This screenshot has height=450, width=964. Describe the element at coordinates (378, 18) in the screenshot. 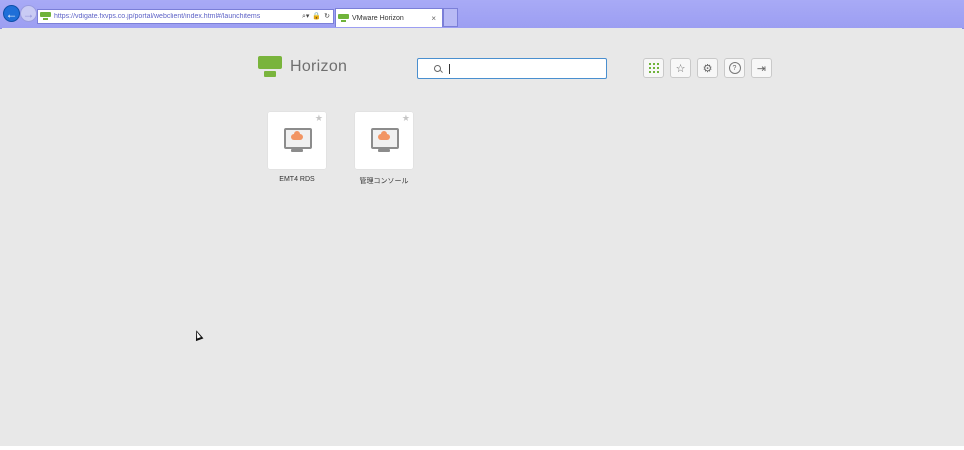

I see `tab-title: VMware Horizon` at that location.